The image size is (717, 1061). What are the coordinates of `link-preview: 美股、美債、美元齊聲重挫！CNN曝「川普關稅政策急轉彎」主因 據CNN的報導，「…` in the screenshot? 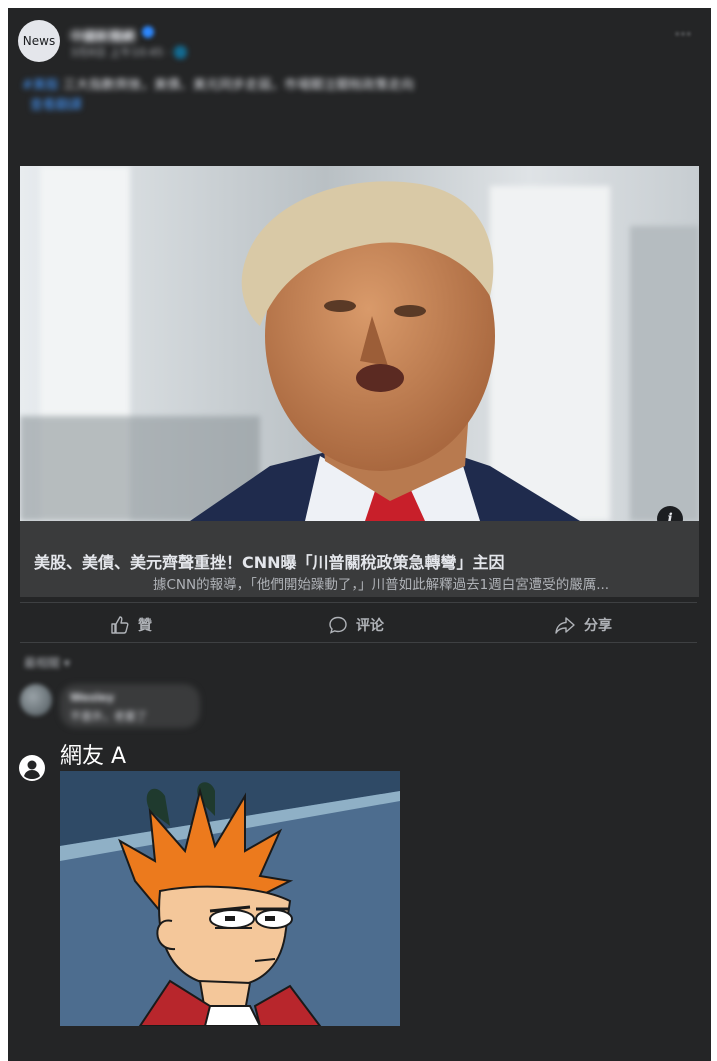 It's located at (359, 559).